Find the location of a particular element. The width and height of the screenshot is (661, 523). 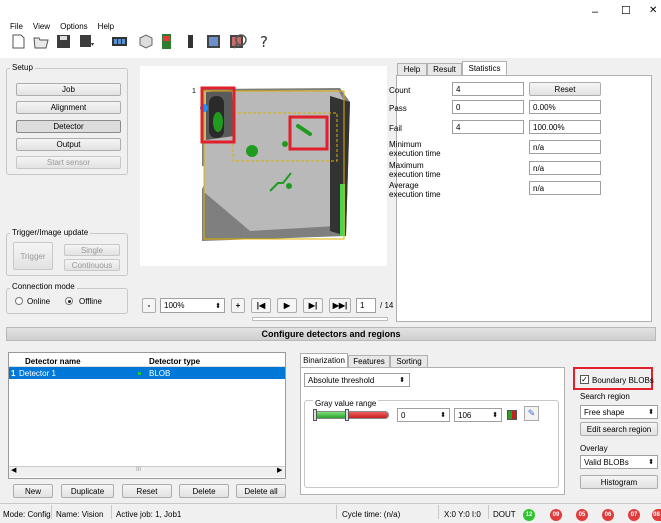

delete-all-button: Delete all is located at coordinates (261, 491).